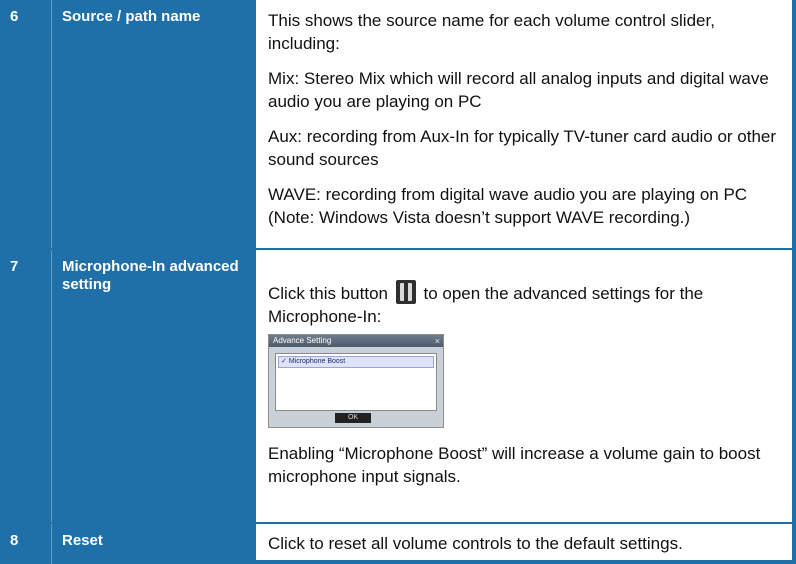 This screenshot has width=796, height=564. I want to click on close-icon: ×, so click(437, 341).